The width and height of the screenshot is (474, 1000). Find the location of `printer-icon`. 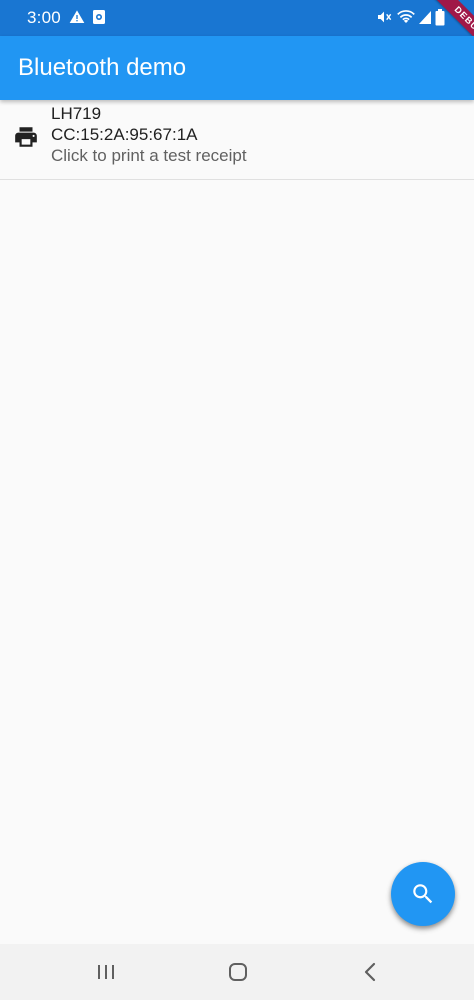

printer-icon is located at coordinates (26, 137).